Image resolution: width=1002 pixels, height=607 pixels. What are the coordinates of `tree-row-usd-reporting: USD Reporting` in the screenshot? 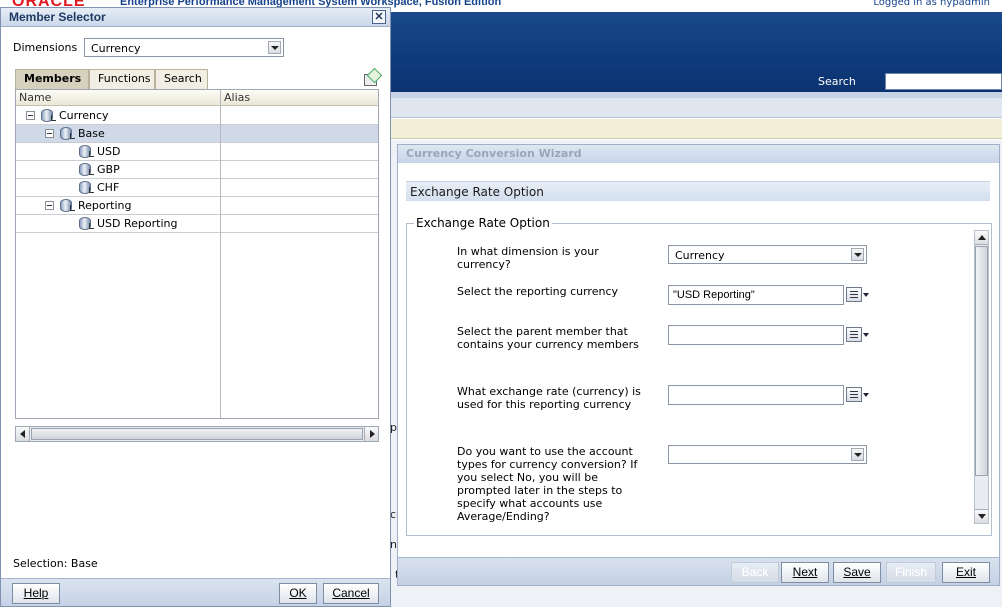 It's located at (197, 224).